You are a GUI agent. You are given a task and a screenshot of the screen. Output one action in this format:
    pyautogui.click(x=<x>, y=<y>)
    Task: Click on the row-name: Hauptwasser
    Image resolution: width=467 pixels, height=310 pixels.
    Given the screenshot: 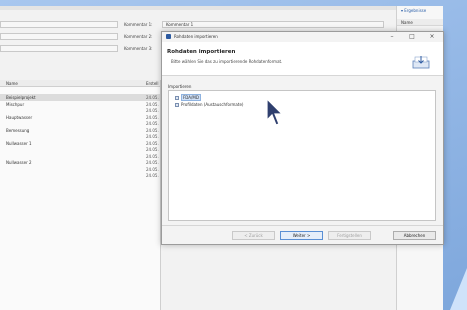 What is the action you would take?
    pyautogui.click(x=19, y=117)
    